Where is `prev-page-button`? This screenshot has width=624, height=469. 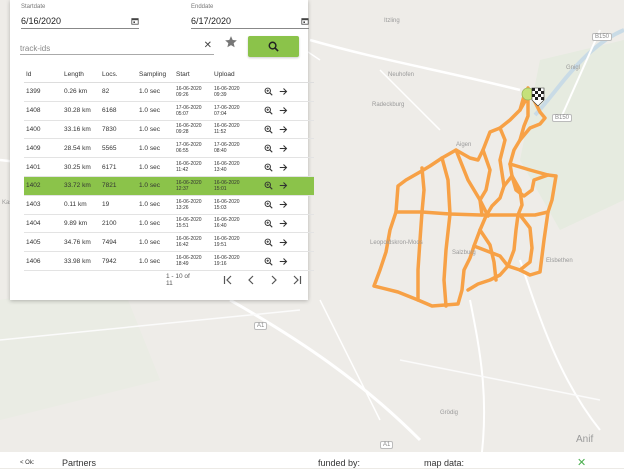 prev-page-button is located at coordinates (251, 280).